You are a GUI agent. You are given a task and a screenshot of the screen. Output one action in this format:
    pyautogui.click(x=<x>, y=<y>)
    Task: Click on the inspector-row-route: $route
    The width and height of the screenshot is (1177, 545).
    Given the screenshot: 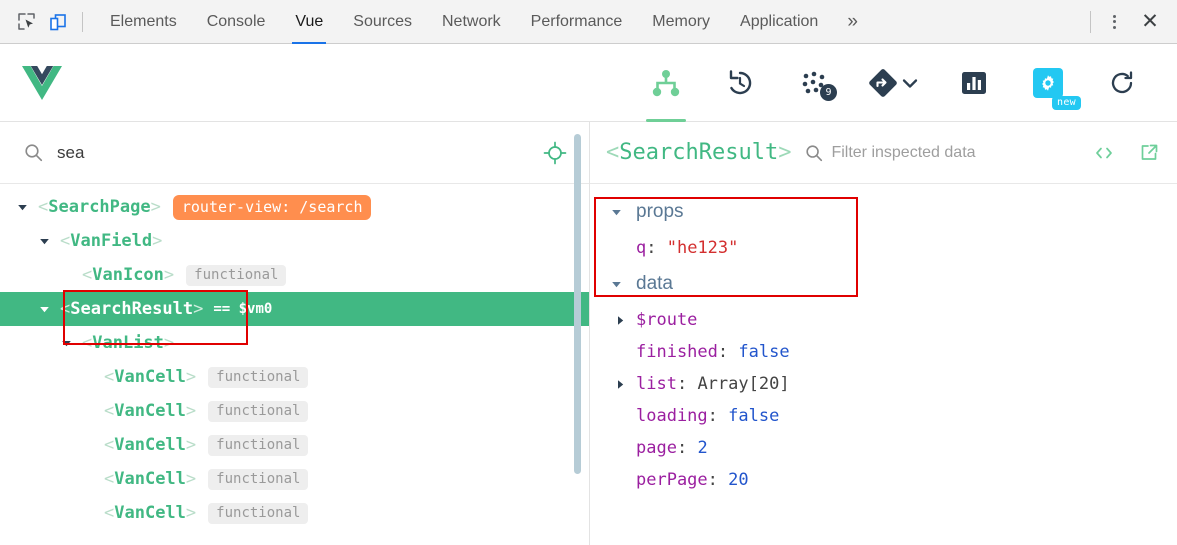 What is the action you would take?
    pyautogui.click(x=883, y=320)
    